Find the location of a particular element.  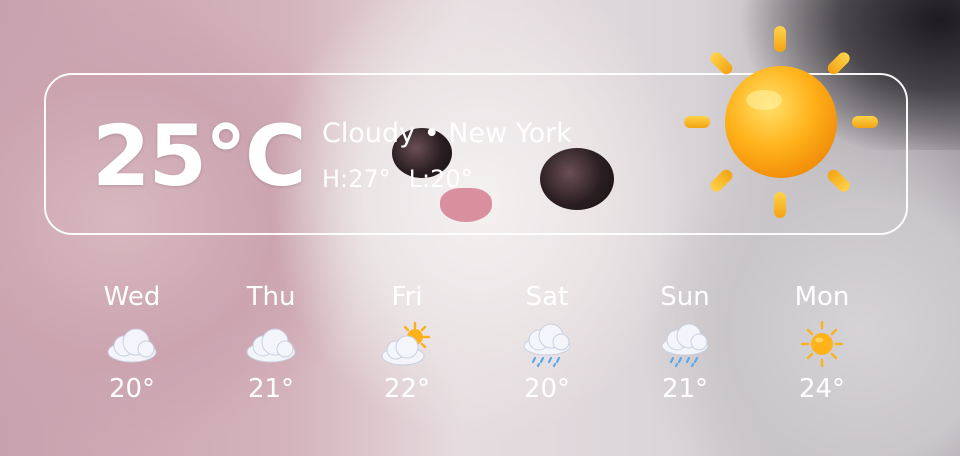

day-name: Fri is located at coordinates (407, 297).